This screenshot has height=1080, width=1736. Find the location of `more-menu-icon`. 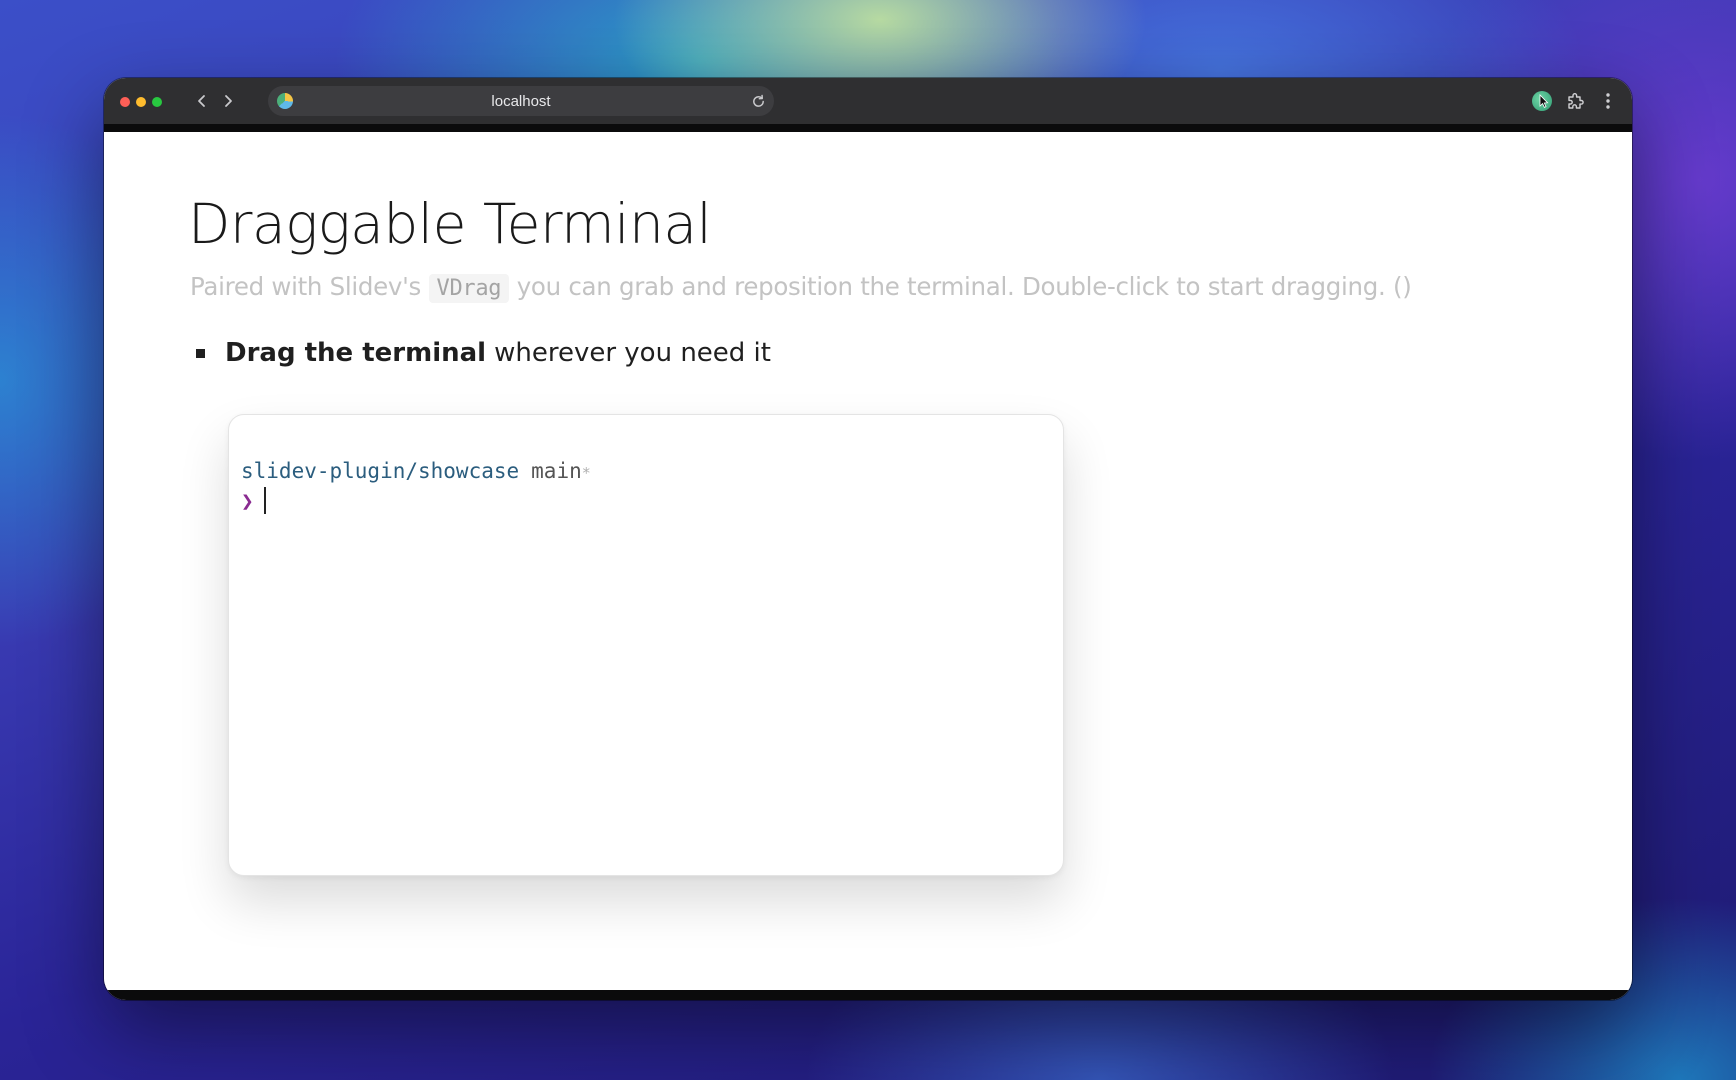

more-menu-icon is located at coordinates (1608, 101).